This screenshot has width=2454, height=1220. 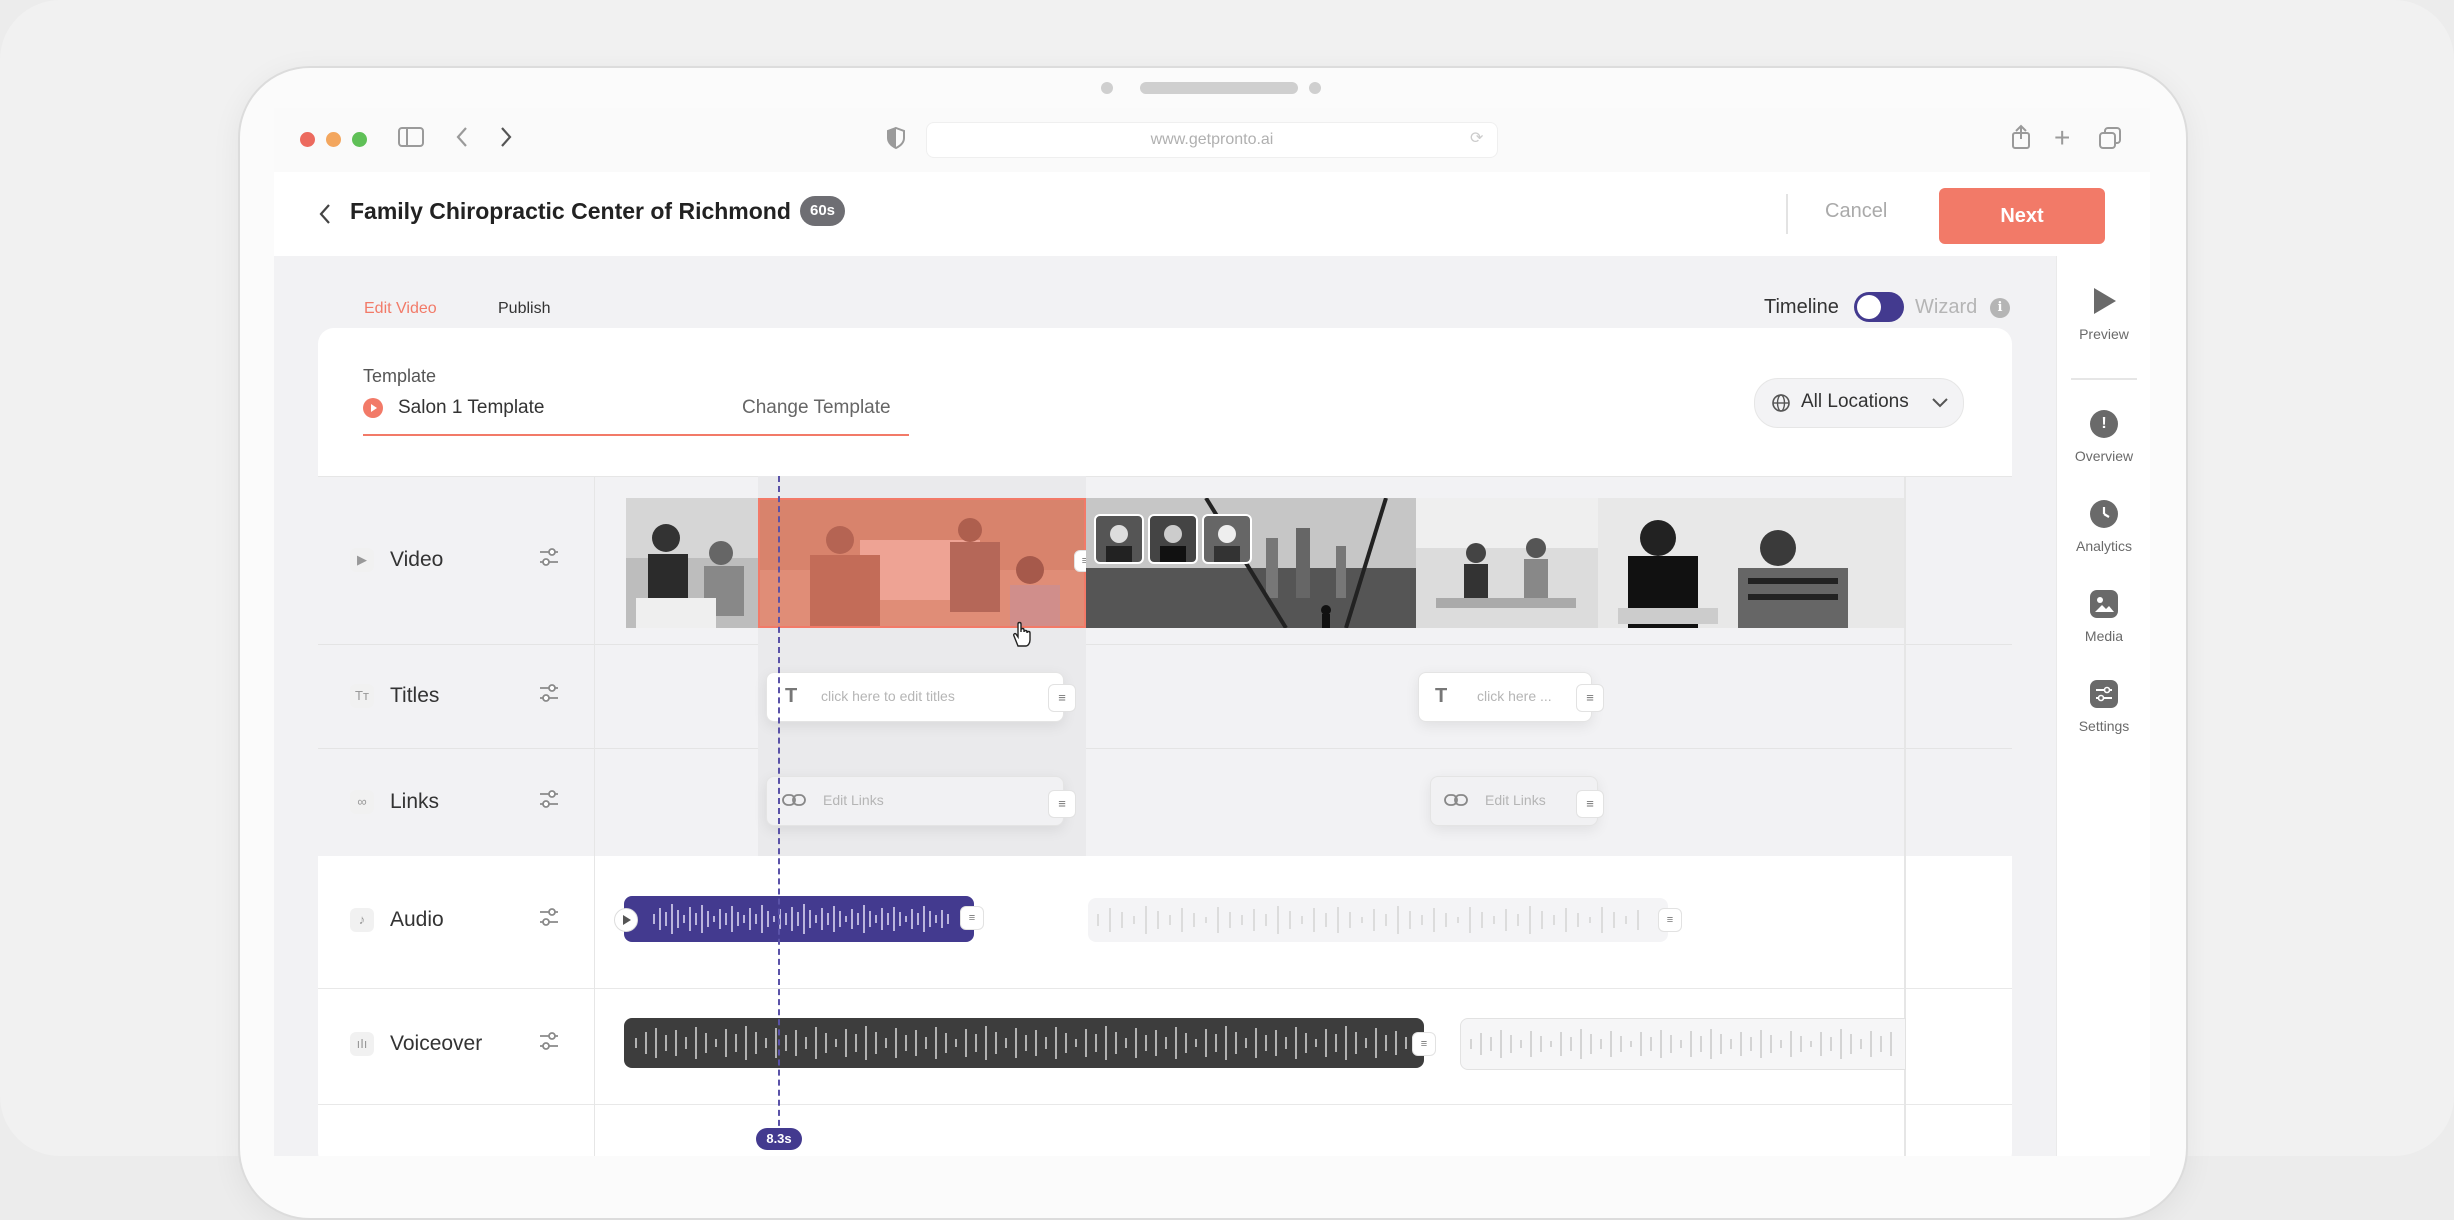 I want to click on title-chip: T click here to edit titles, so click(x=915, y=697).